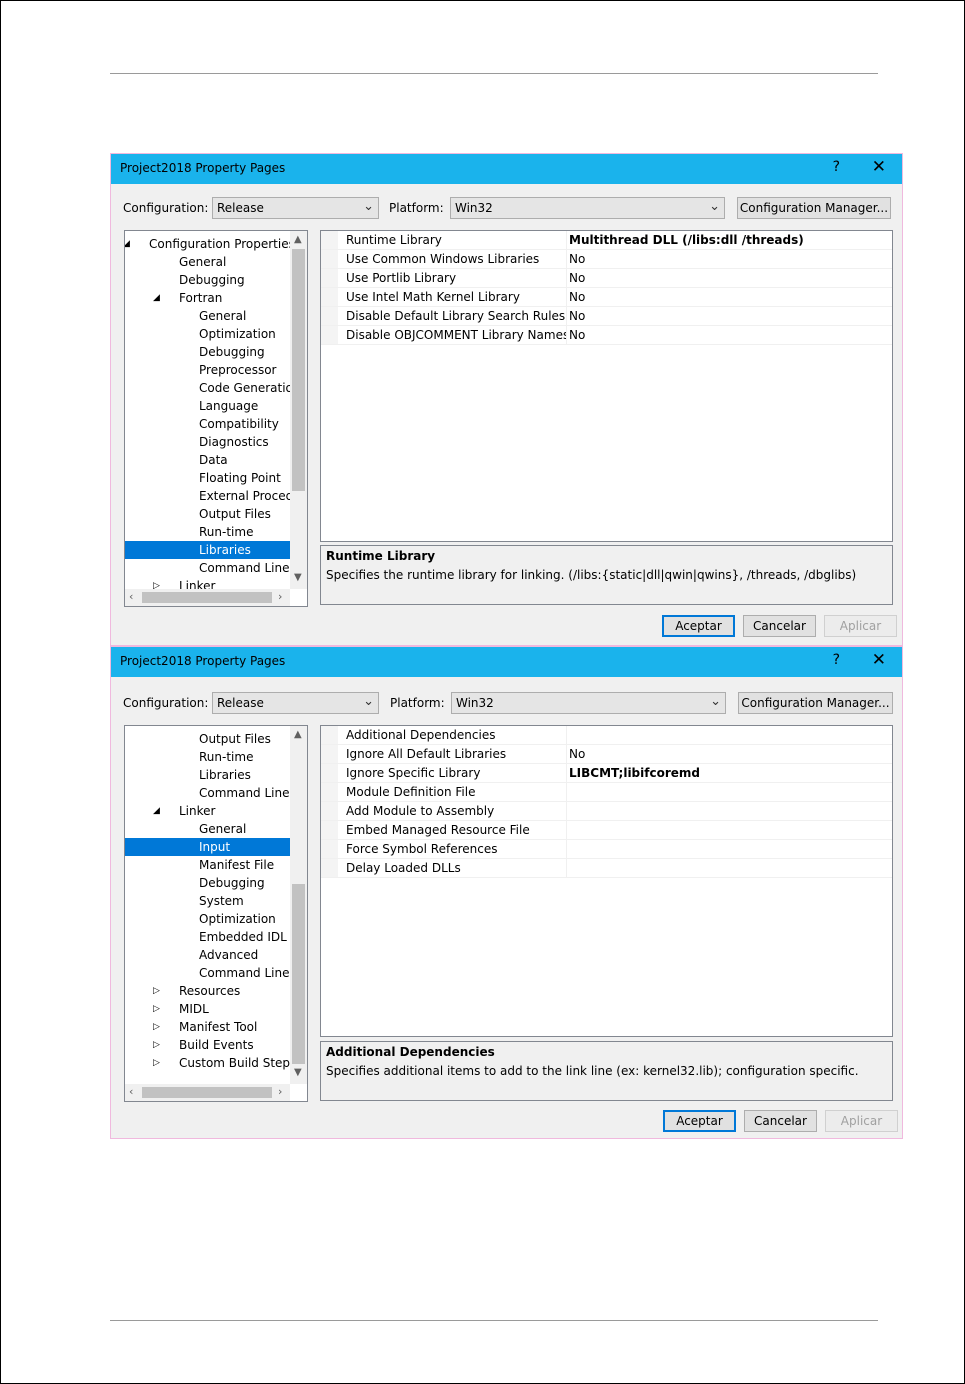 This screenshot has width=965, height=1384. Describe the element at coordinates (606, 849) in the screenshot. I see `property-row: Force Symbol References` at that location.